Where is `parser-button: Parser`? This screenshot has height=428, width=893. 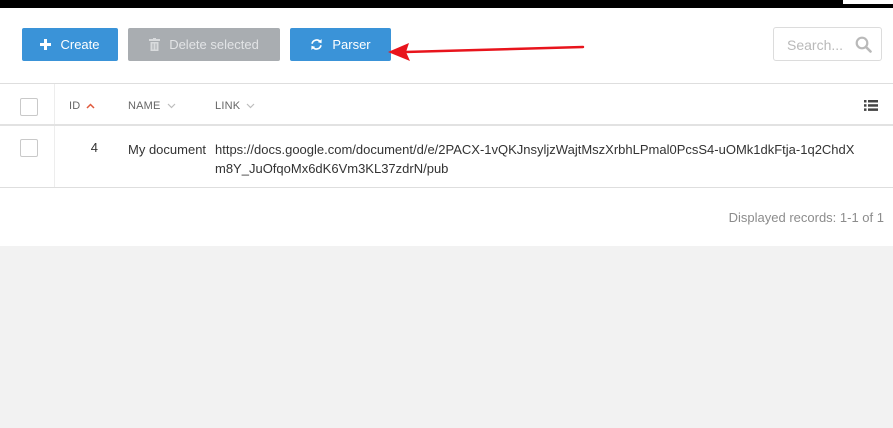 parser-button: Parser is located at coordinates (340, 44).